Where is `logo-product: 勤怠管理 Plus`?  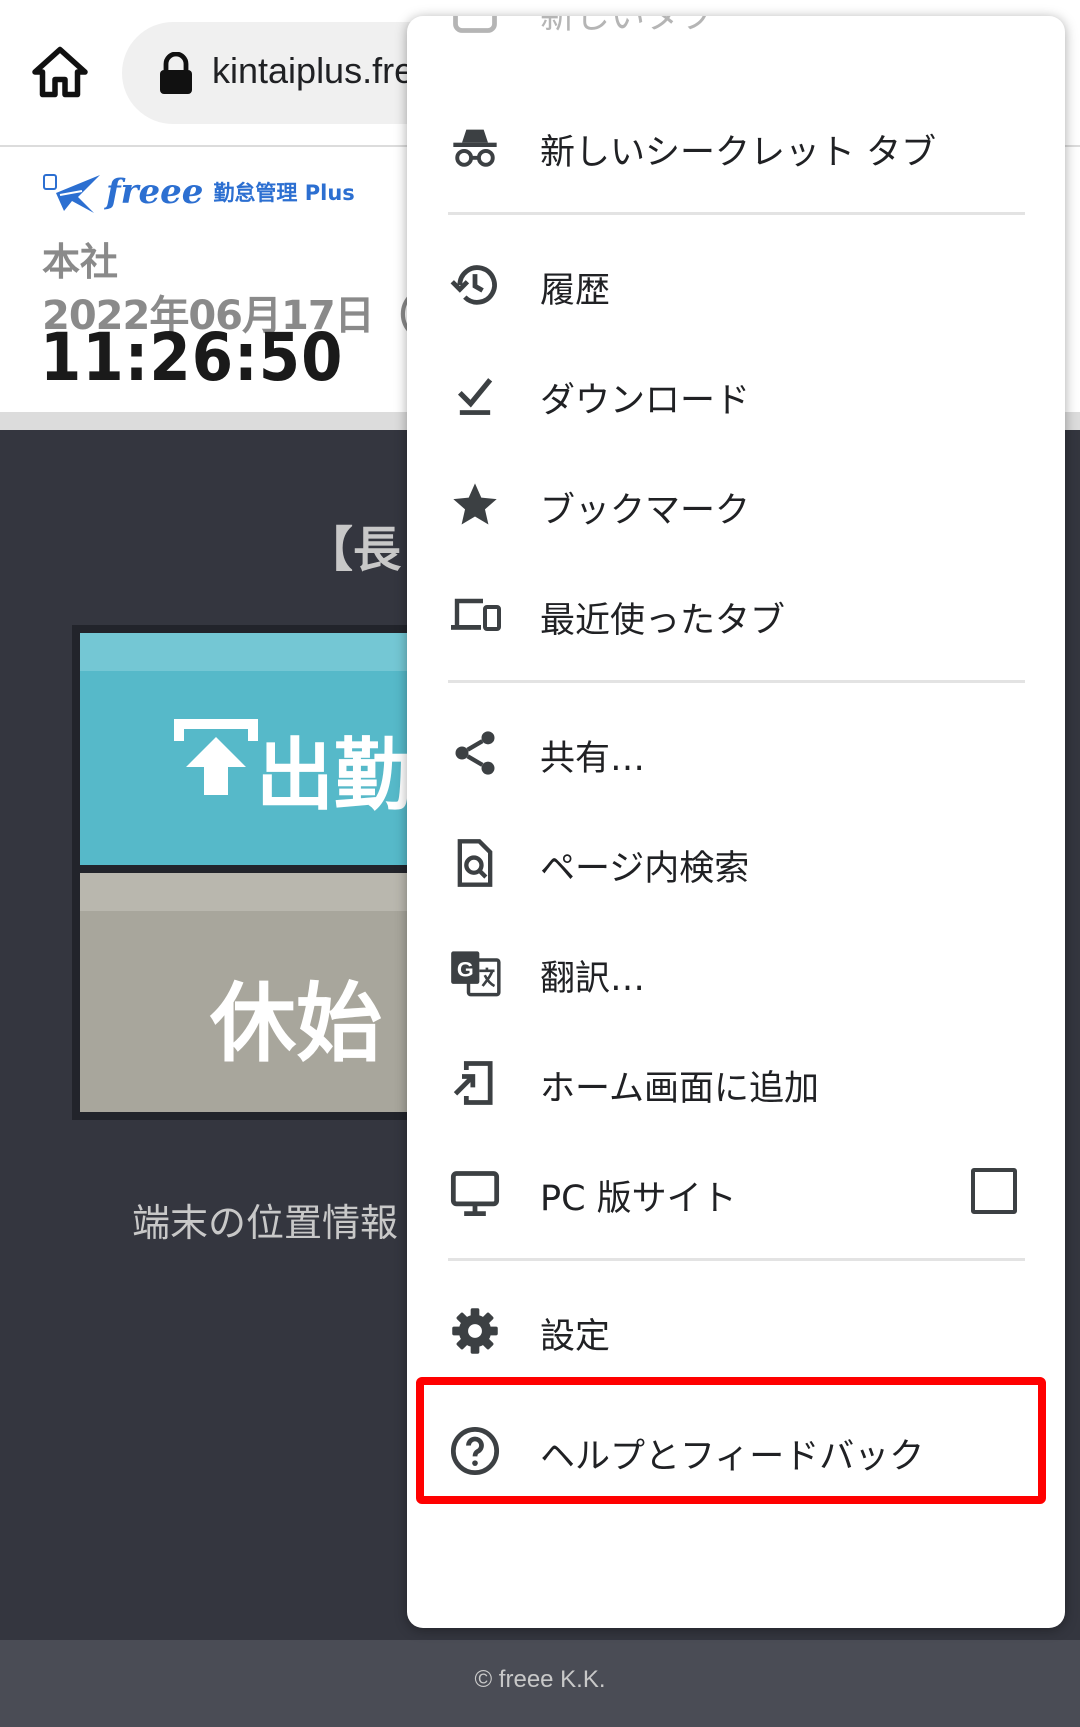 logo-product: 勤怠管理 Plus is located at coordinates (284, 193).